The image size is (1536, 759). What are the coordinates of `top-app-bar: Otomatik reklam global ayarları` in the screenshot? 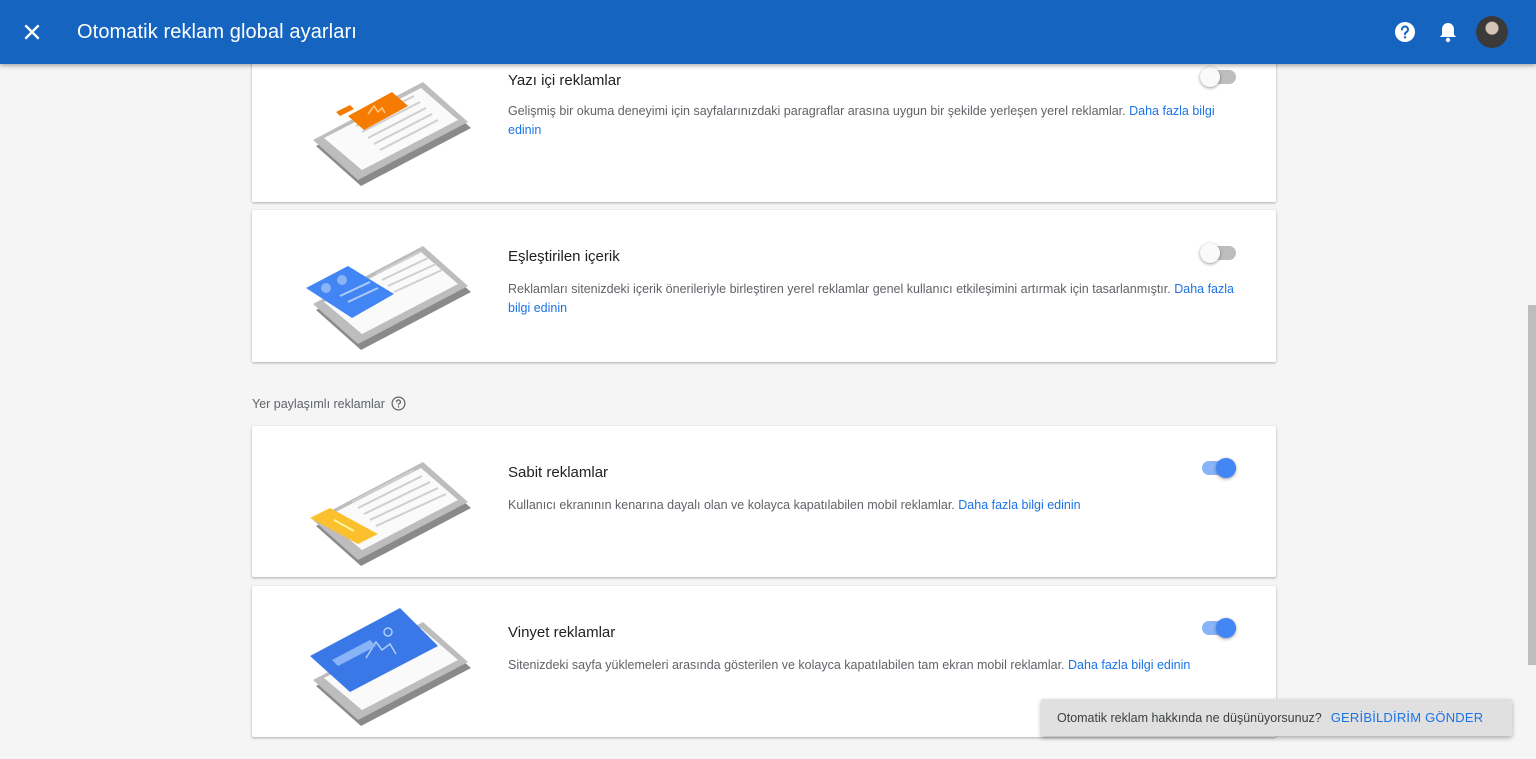 It's located at (768, 32).